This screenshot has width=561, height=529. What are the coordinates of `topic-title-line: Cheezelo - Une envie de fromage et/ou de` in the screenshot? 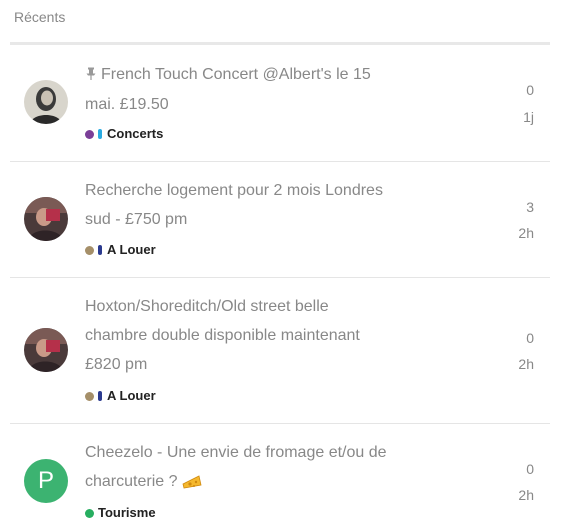 It's located at (236, 452).